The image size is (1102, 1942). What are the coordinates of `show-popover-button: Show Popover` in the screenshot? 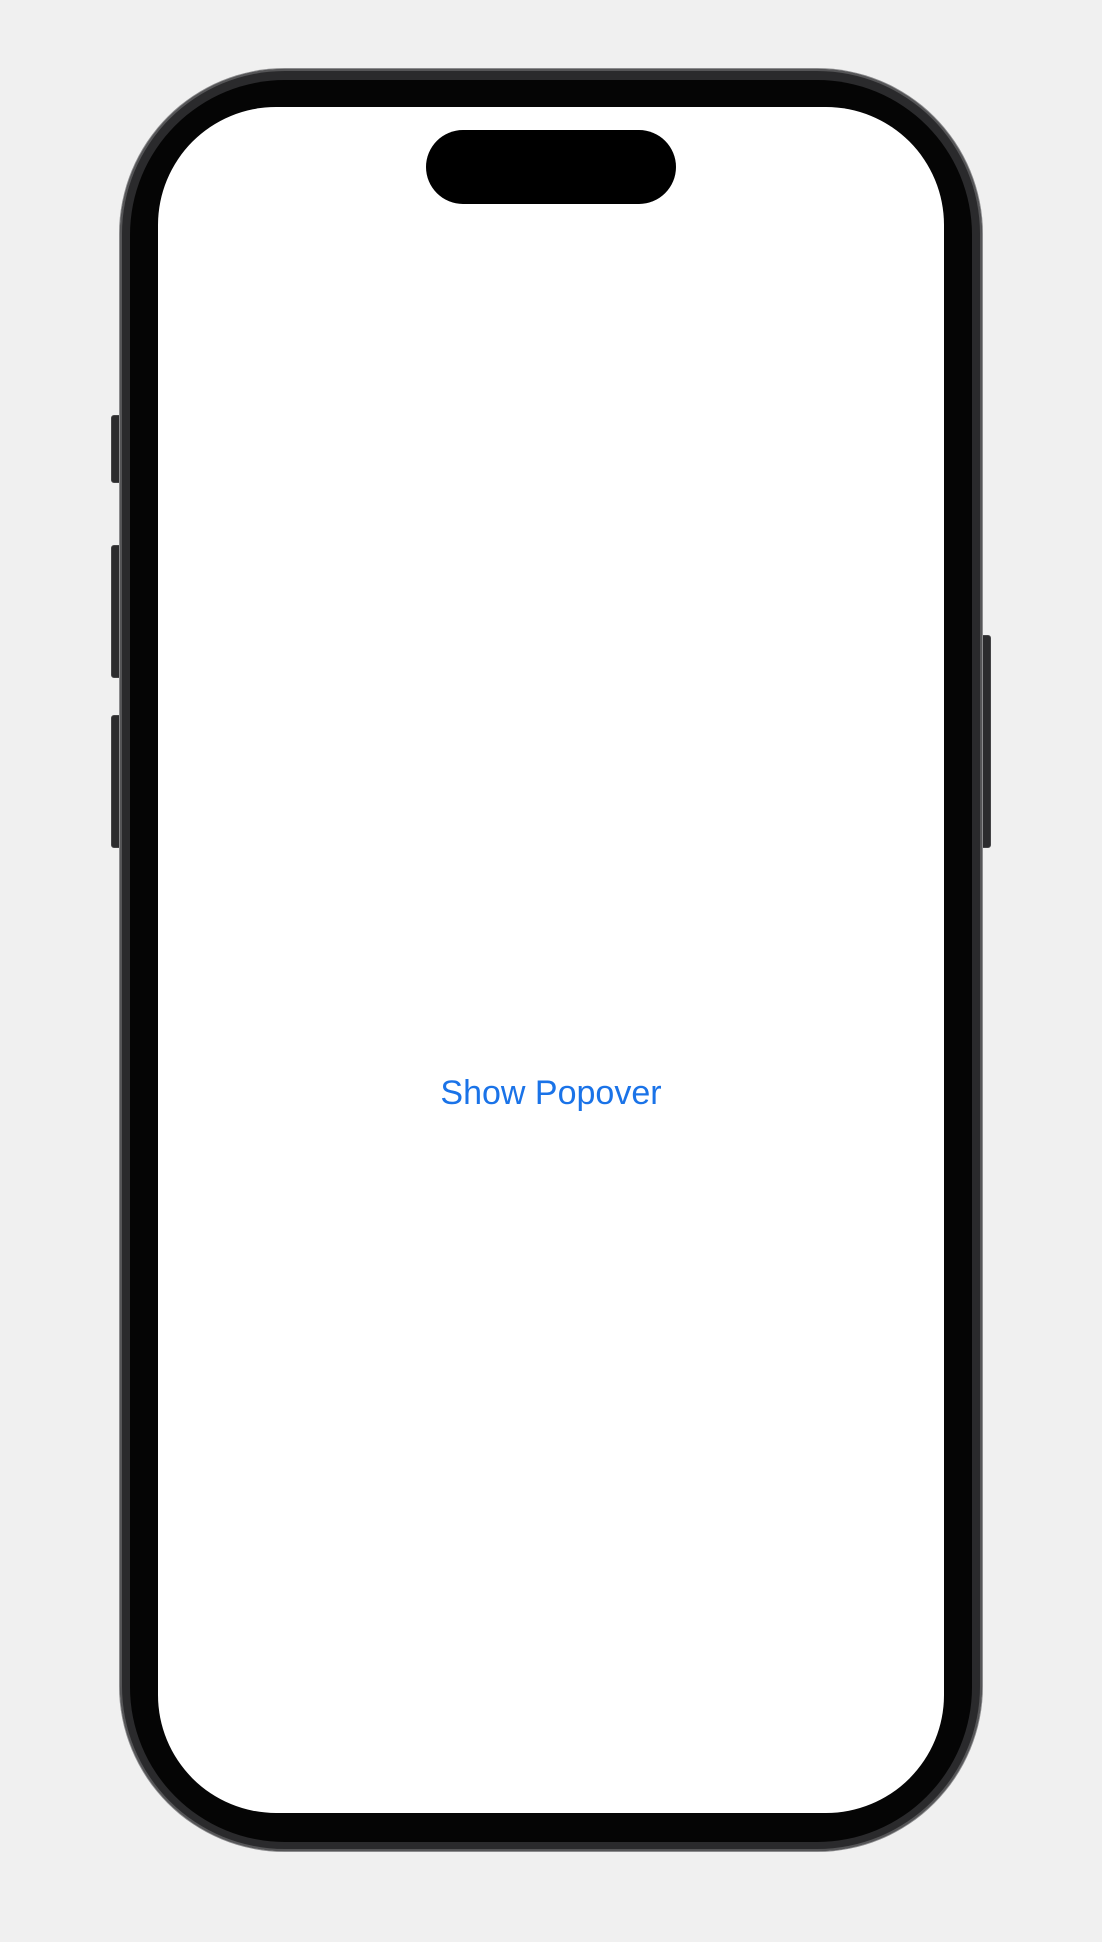 It's located at (551, 1093).